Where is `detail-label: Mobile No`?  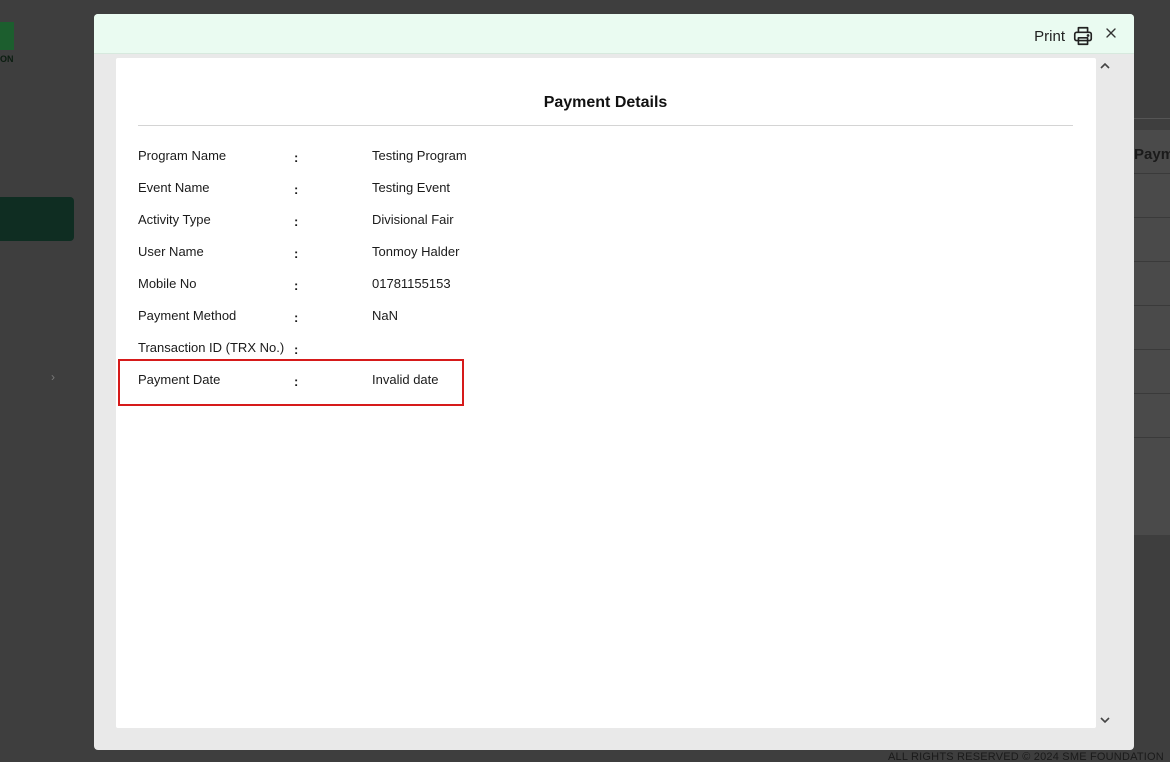 detail-label: Mobile No is located at coordinates (167, 283).